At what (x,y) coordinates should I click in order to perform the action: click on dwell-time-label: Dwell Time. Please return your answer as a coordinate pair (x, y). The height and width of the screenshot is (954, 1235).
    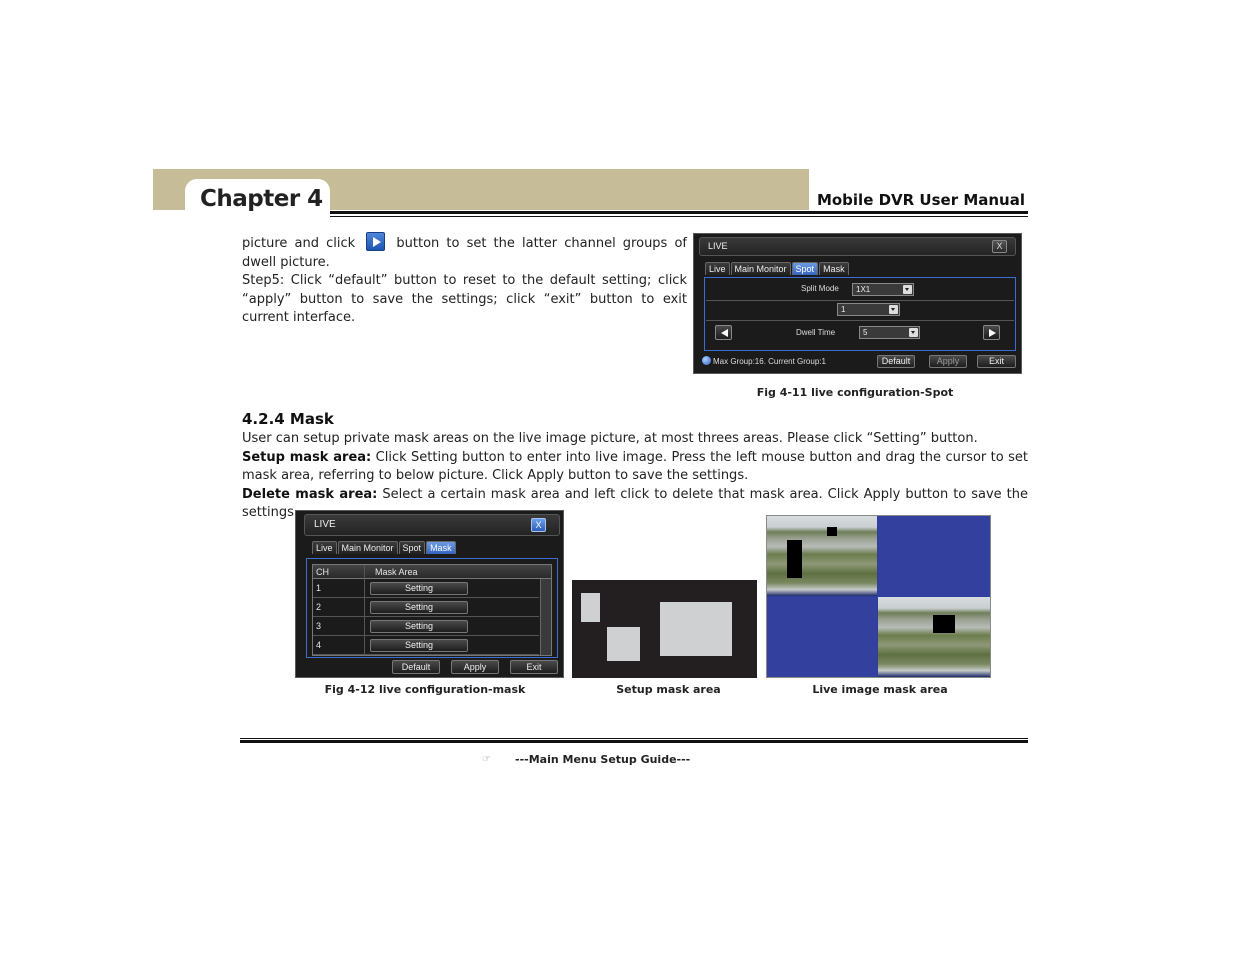
    Looking at the image, I should click on (816, 332).